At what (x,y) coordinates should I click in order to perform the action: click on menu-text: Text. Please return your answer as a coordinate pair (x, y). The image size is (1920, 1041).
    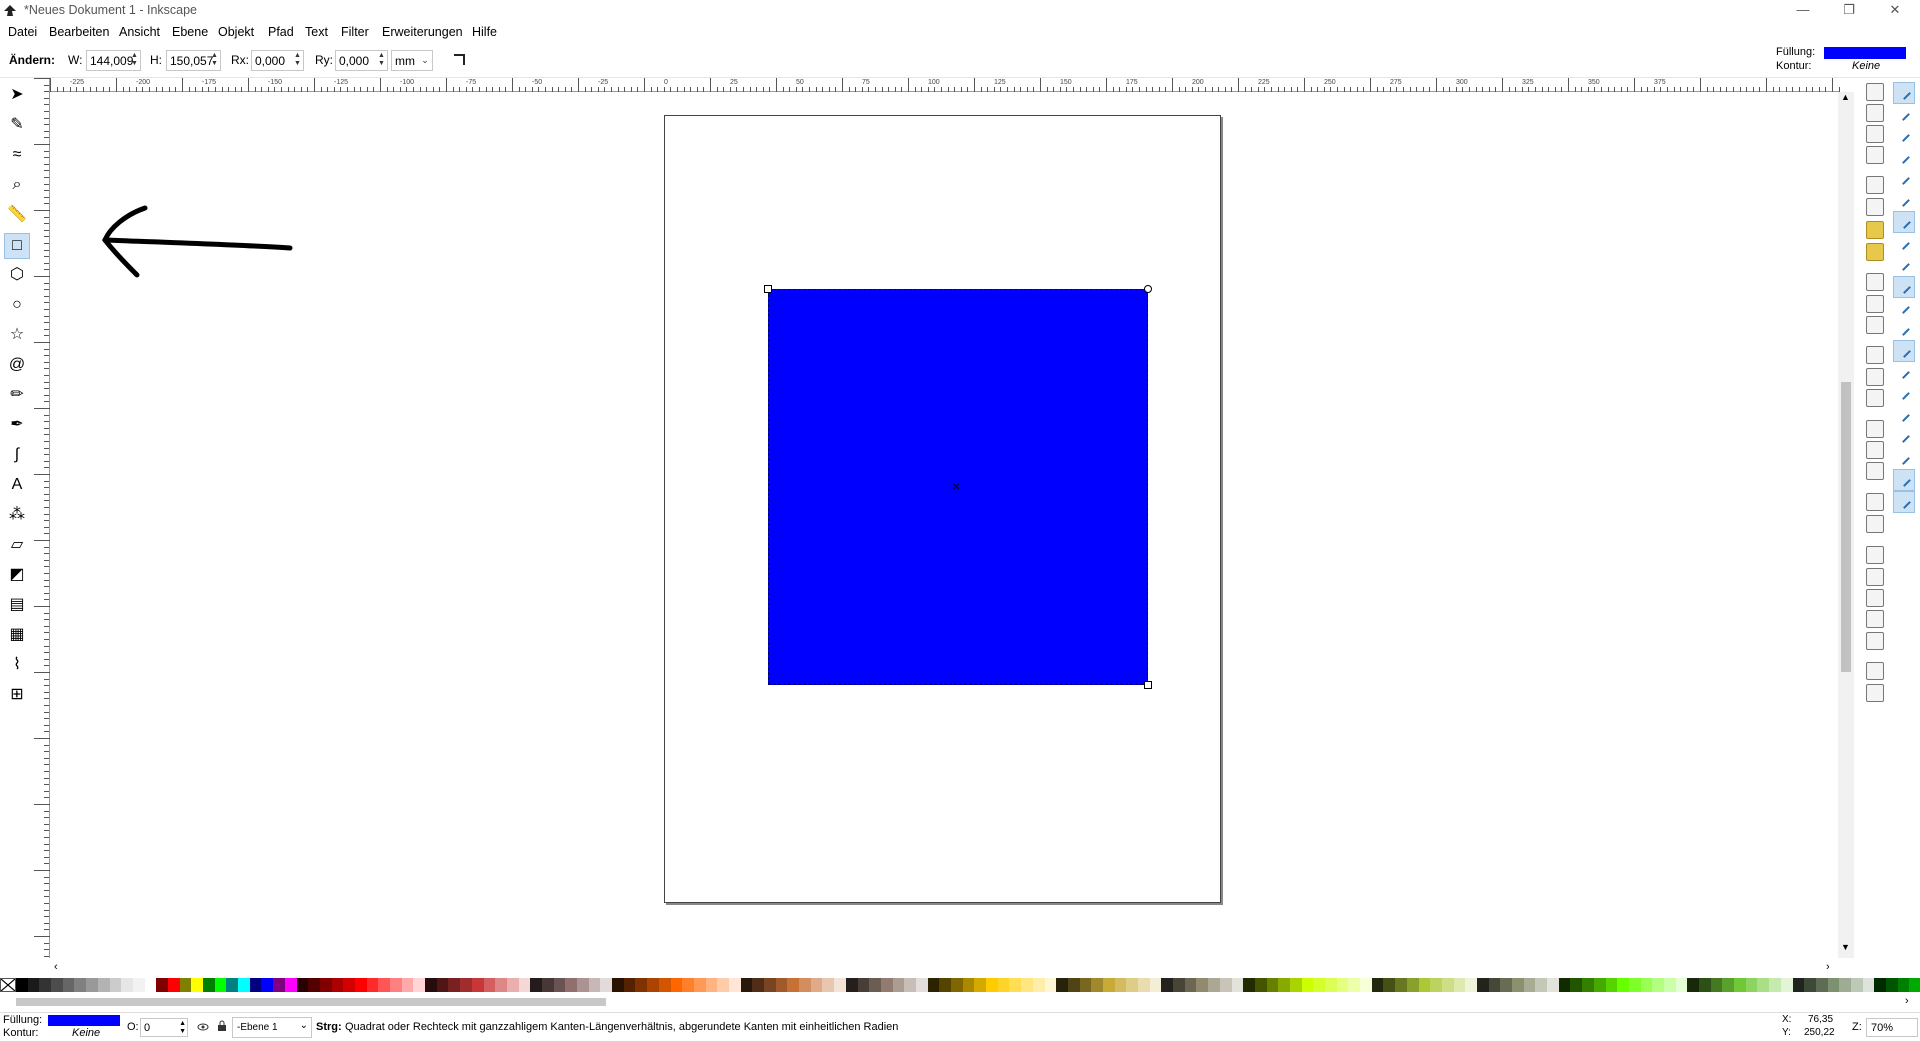
    Looking at the image, I should click on (316, 32).